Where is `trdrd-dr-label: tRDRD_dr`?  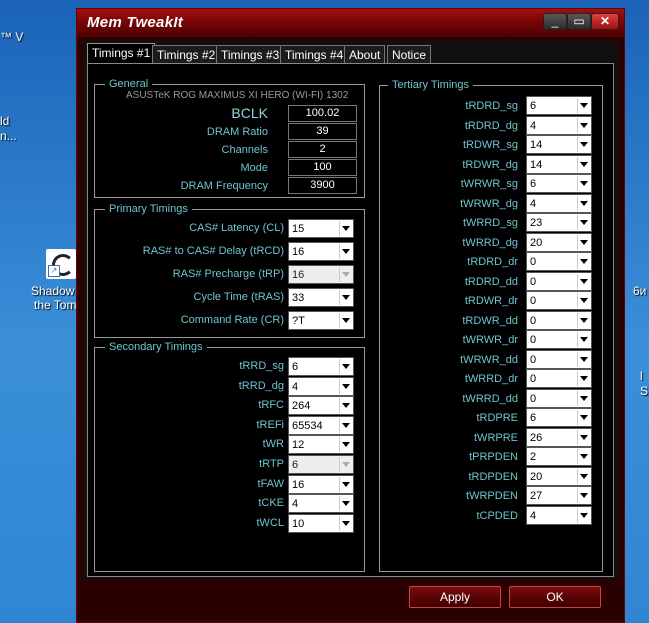 trdrd-dr-label: tRDRD_dr is located at coordinates (492, 262).